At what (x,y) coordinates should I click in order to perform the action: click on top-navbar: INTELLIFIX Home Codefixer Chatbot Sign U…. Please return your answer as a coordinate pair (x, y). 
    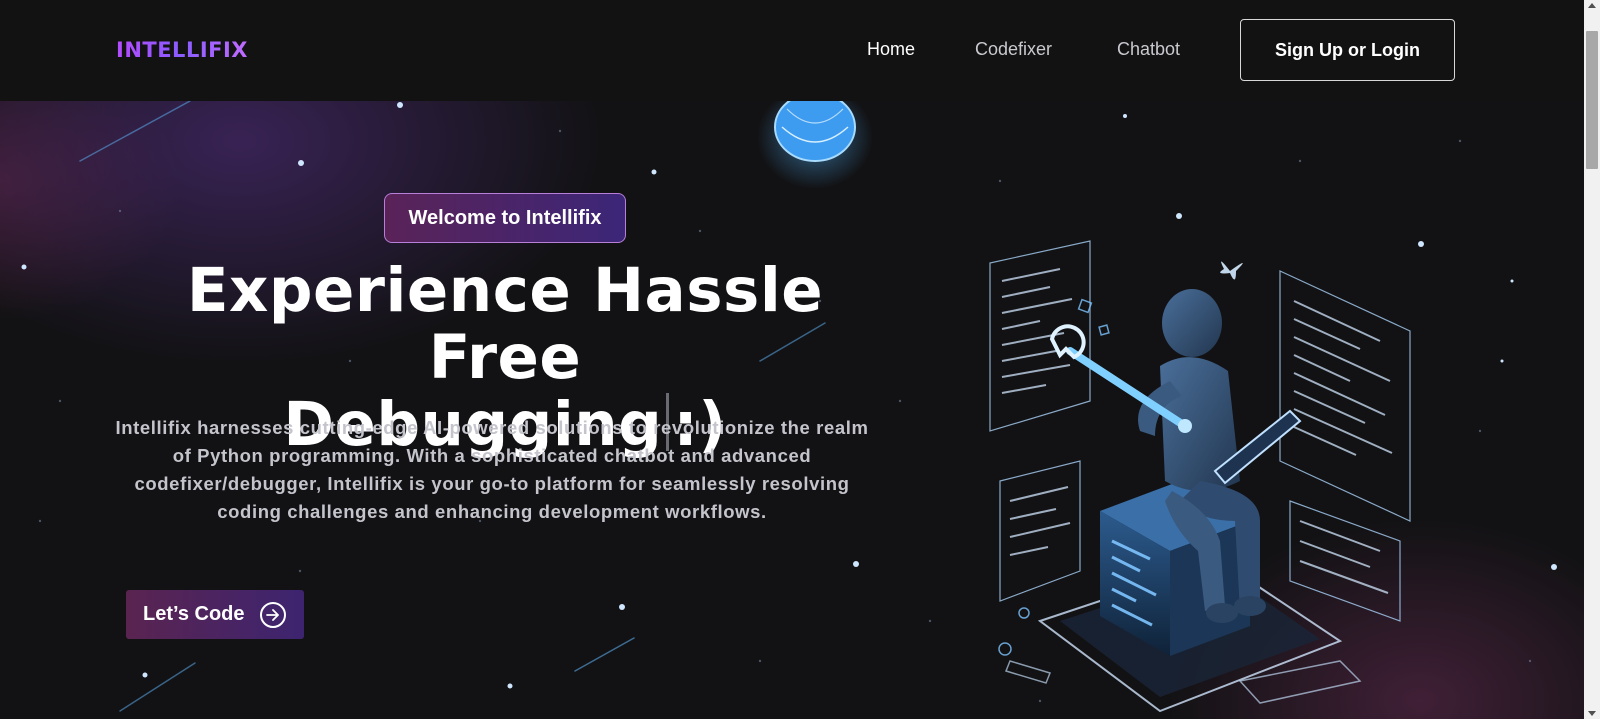
    Looking at the image, I should click on (792, 50).